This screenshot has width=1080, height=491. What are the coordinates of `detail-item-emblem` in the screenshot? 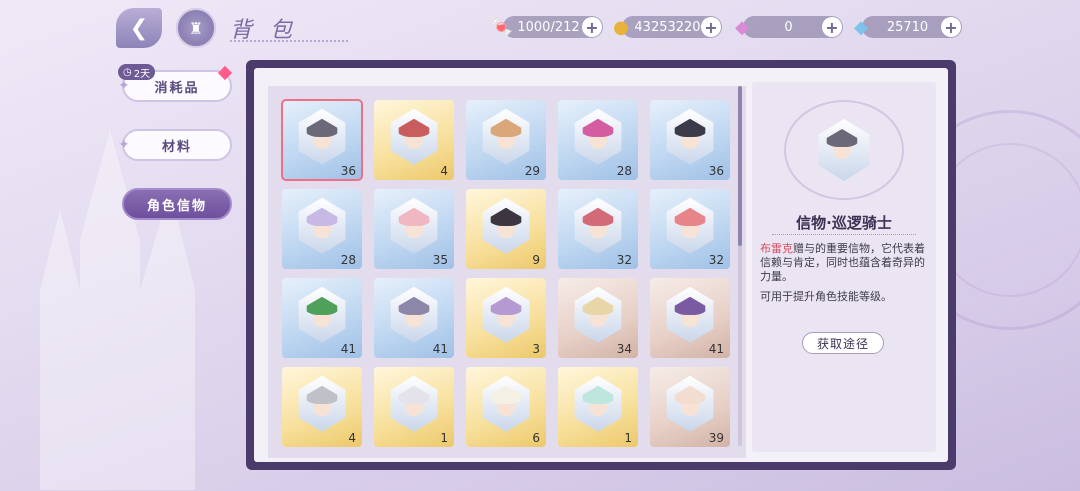 It's located at (844, 150).